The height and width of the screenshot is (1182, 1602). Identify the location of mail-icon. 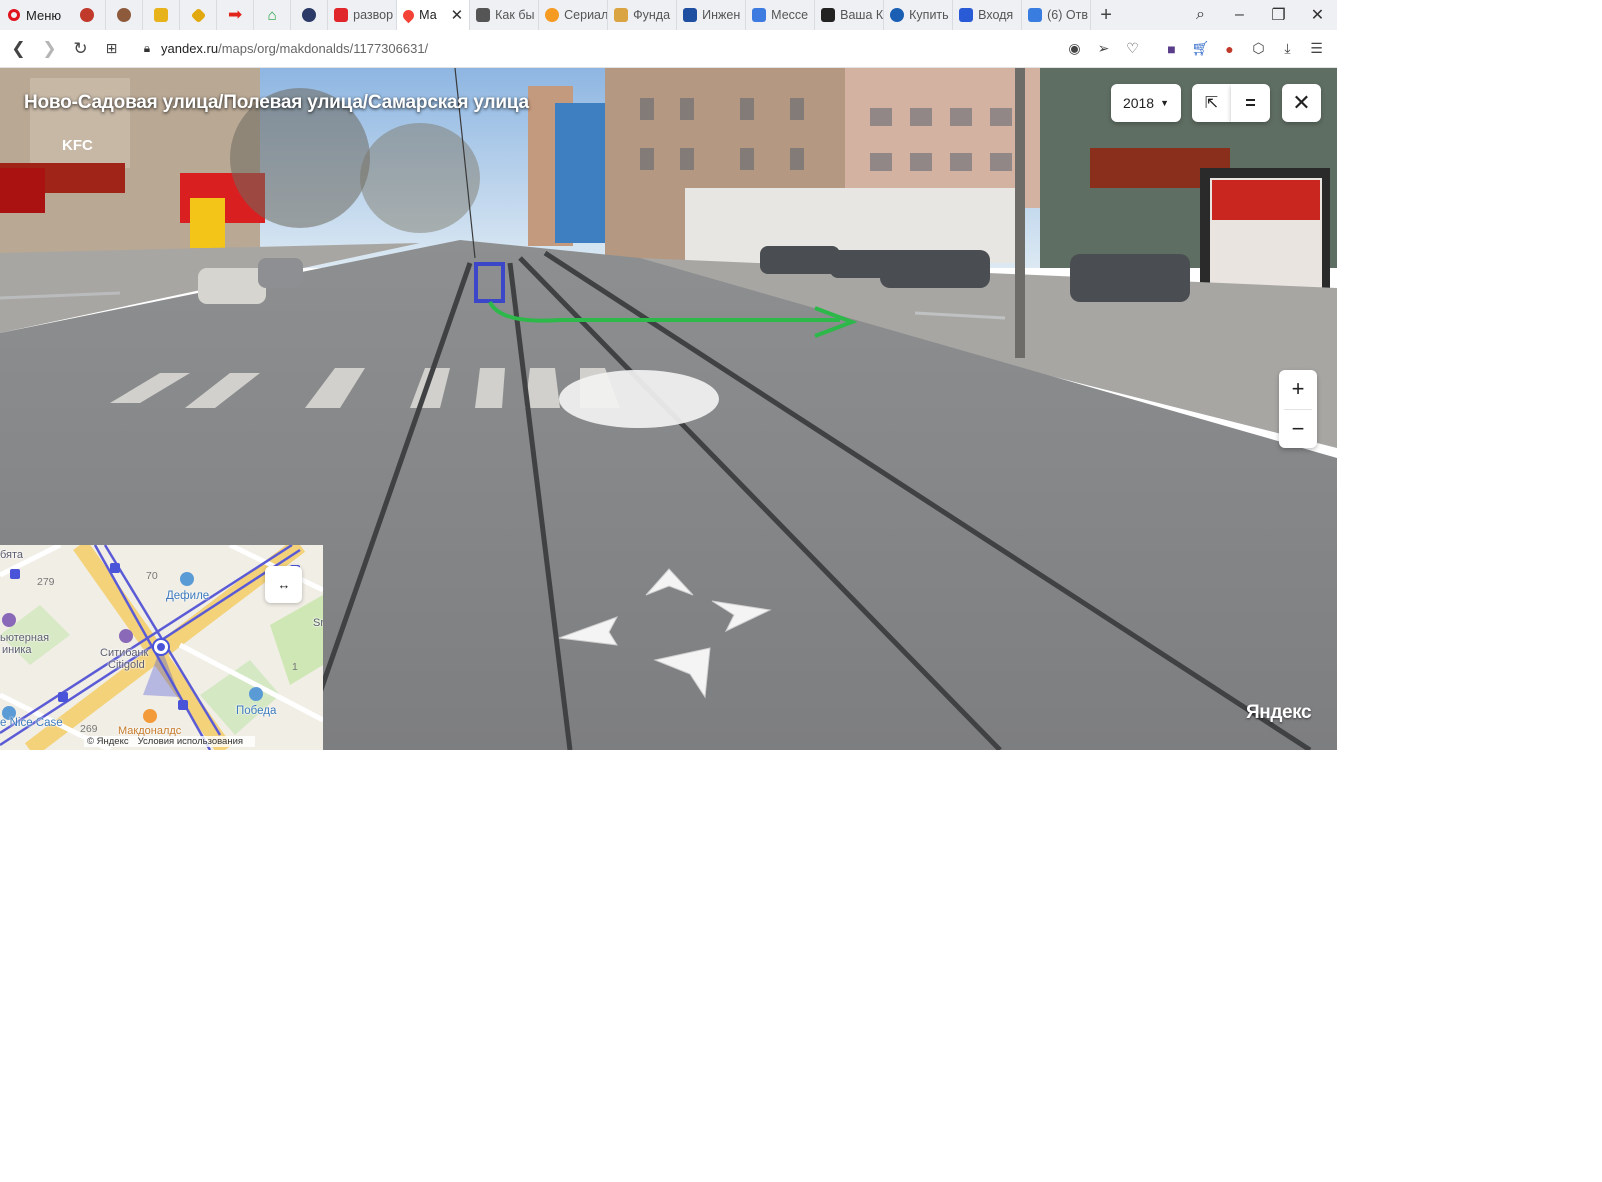
(966, 15).